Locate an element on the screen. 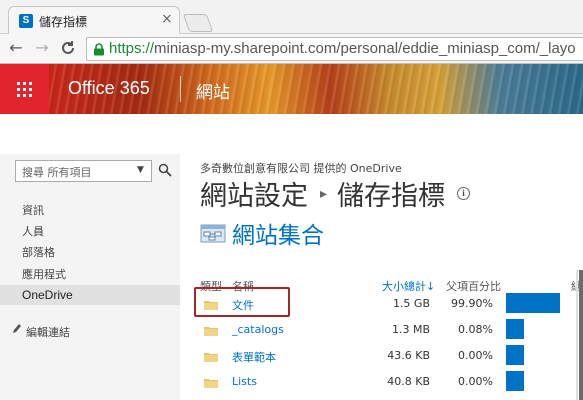 The image size is (583, 400). search-input: 搜尋 所有項目 is located at coordinates (57, 172).